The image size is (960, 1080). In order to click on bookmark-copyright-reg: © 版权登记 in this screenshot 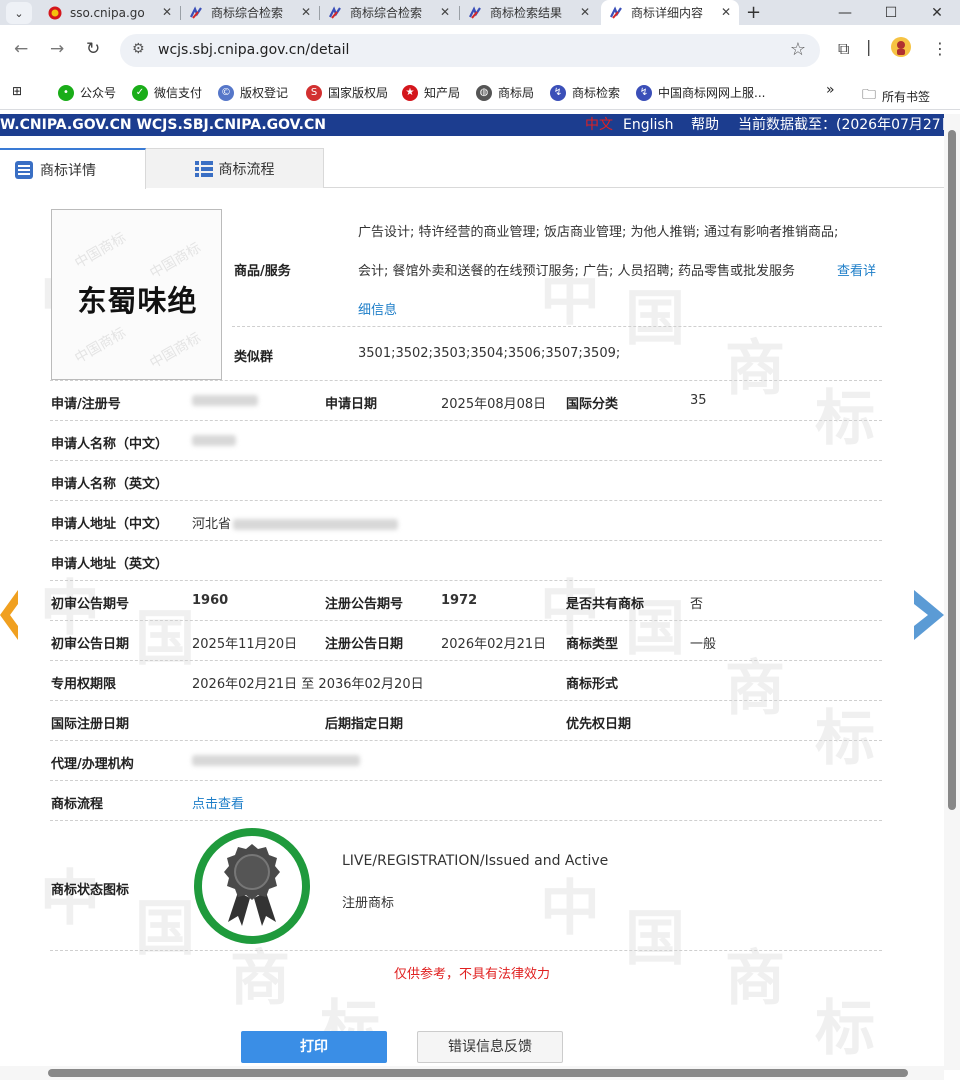, I will do `click(253, 92)`.